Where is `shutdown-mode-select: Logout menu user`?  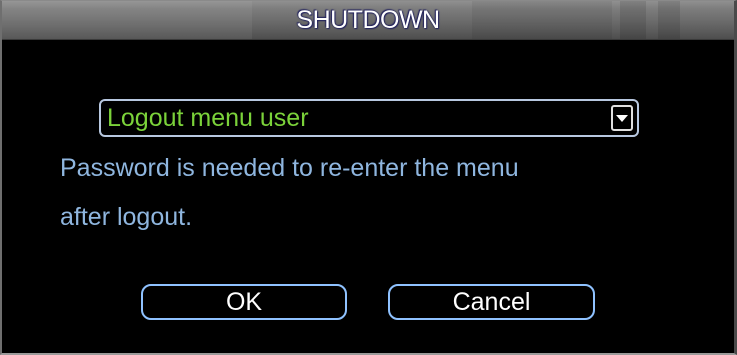 shutdown-mode-select: Logout menu user is located at coordinates (369, 118).